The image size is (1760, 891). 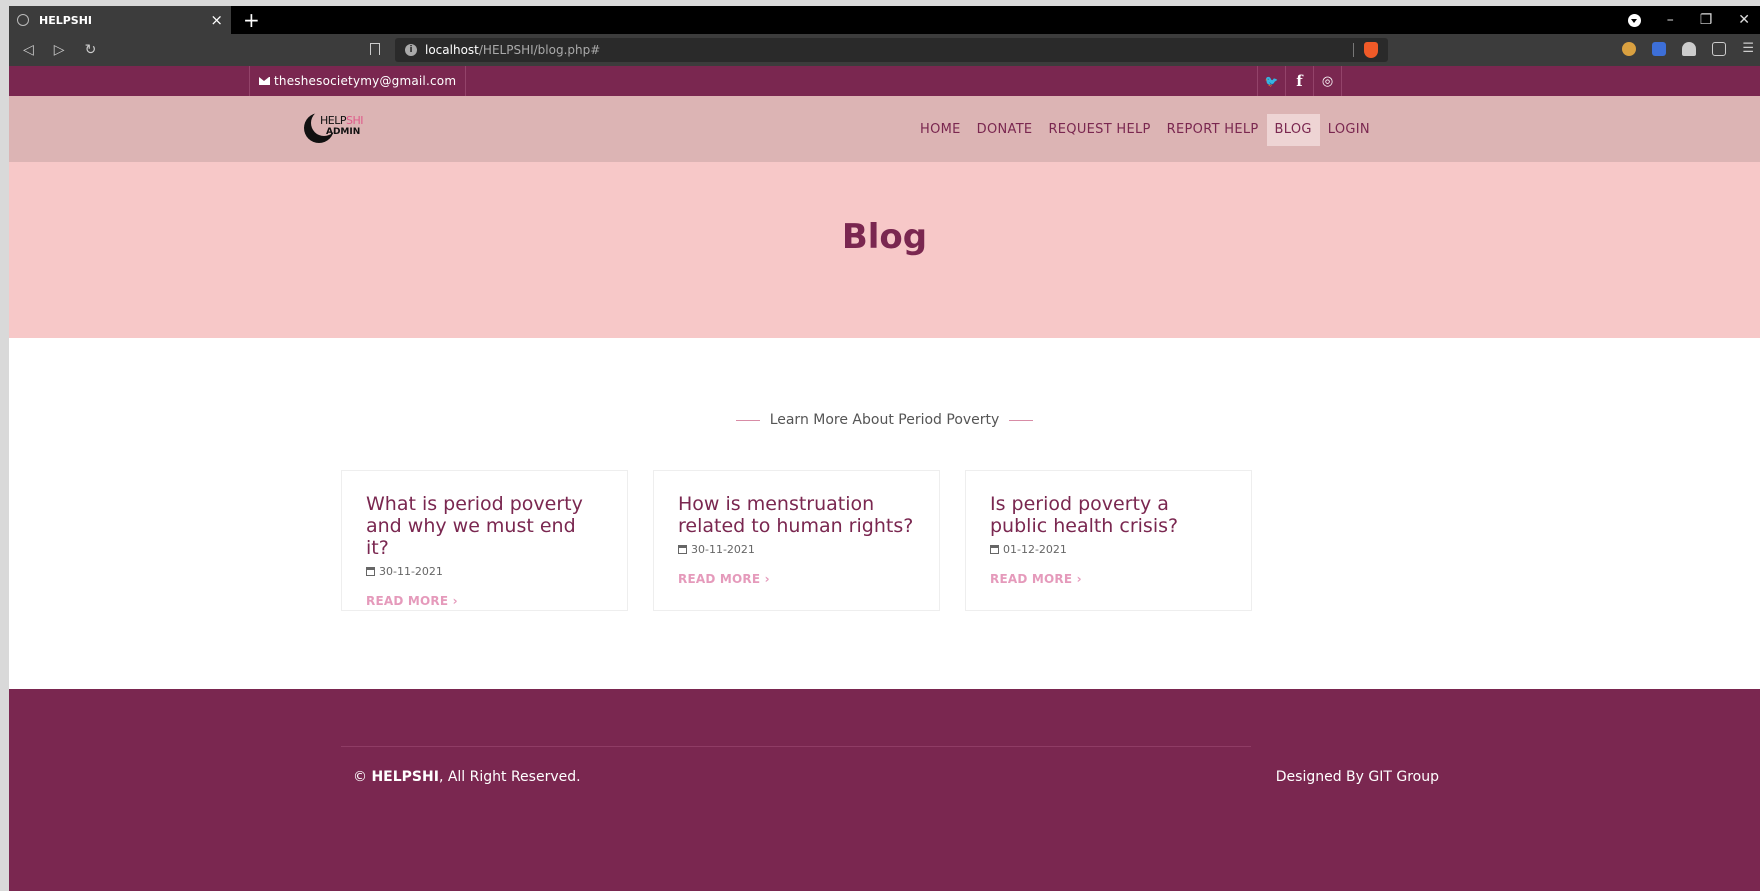 I want to click on forward-button: ▷, so click(x=59, y=50).